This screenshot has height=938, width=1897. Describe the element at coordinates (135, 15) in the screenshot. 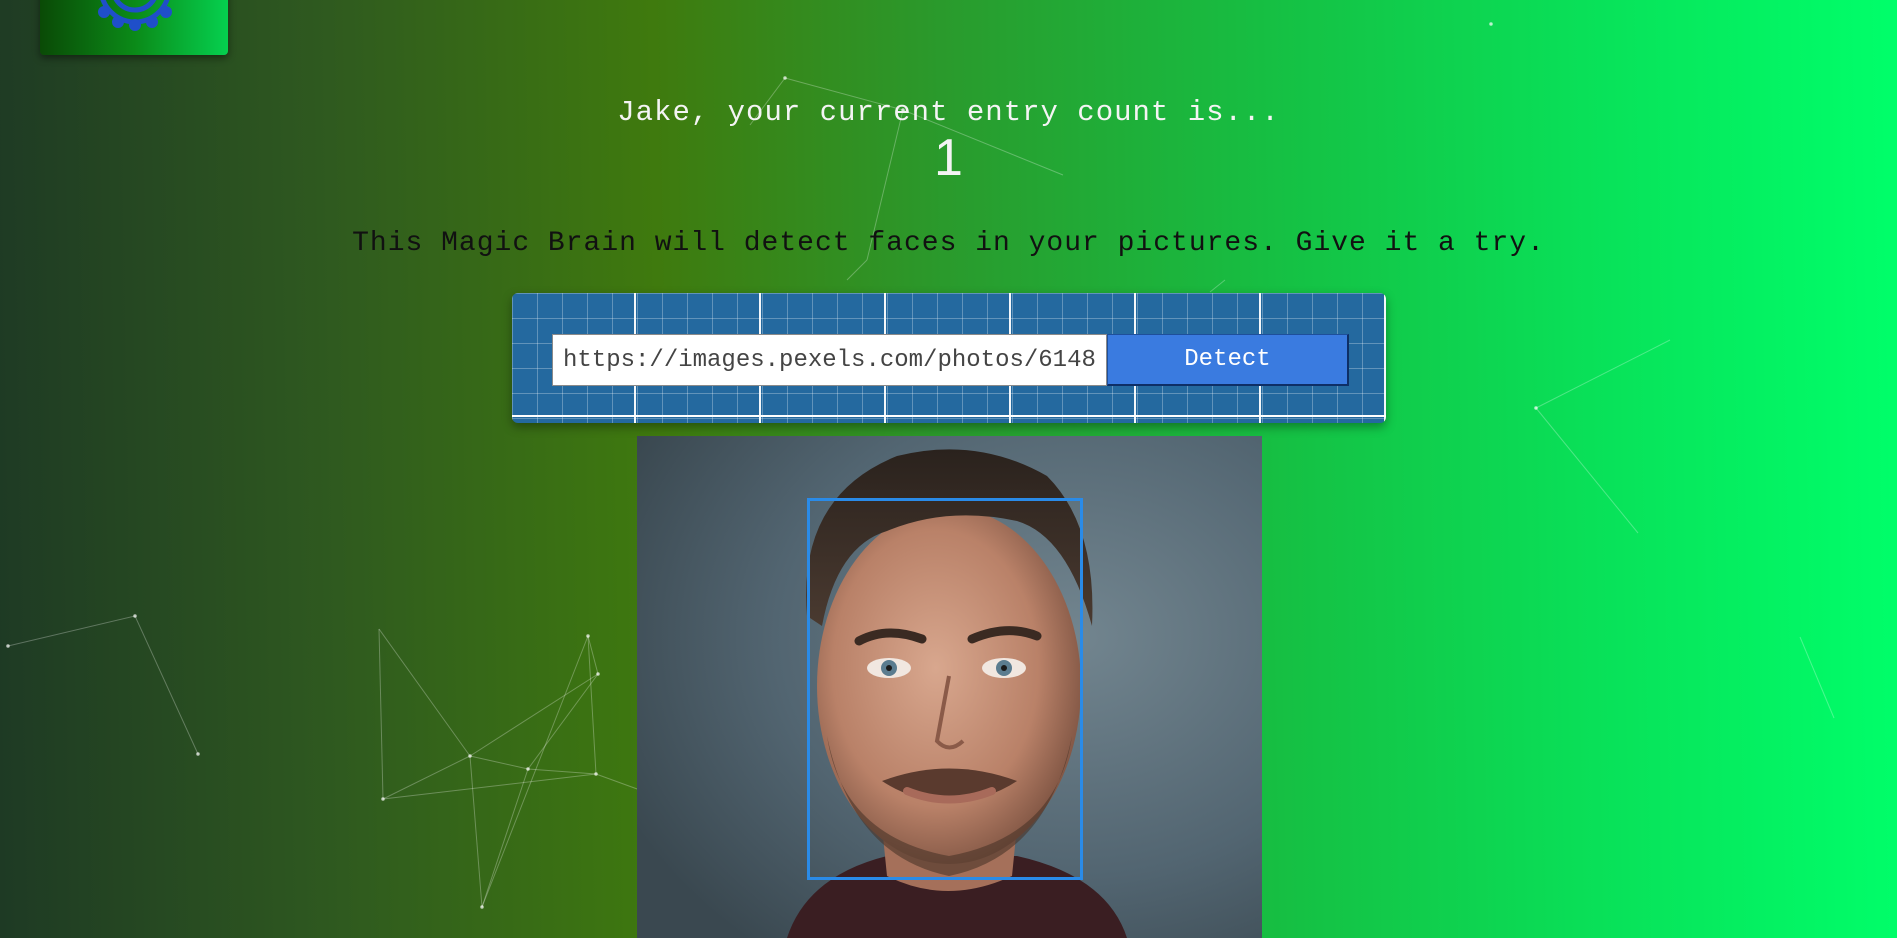

I see `brain-gear-icon` at that location.